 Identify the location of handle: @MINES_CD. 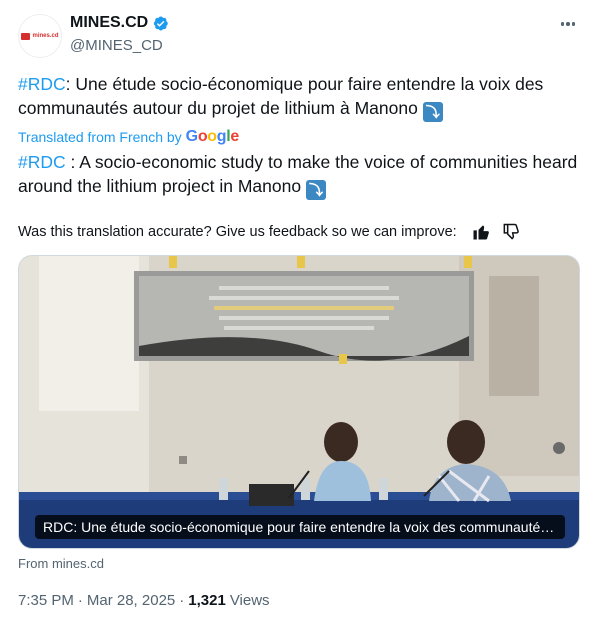
(116, 45).